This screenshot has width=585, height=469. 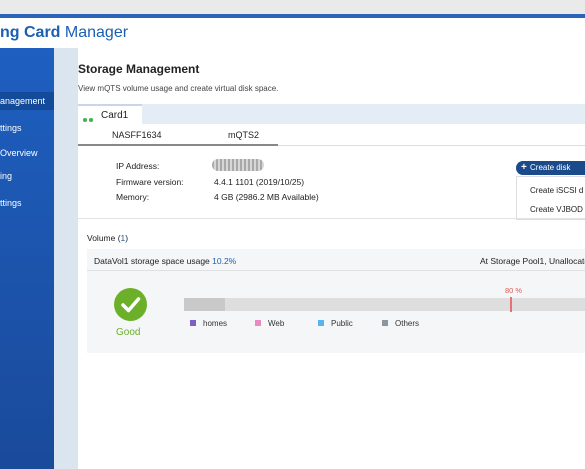 I want to click on volume-heading-close: ), so click(x=127, y=238).